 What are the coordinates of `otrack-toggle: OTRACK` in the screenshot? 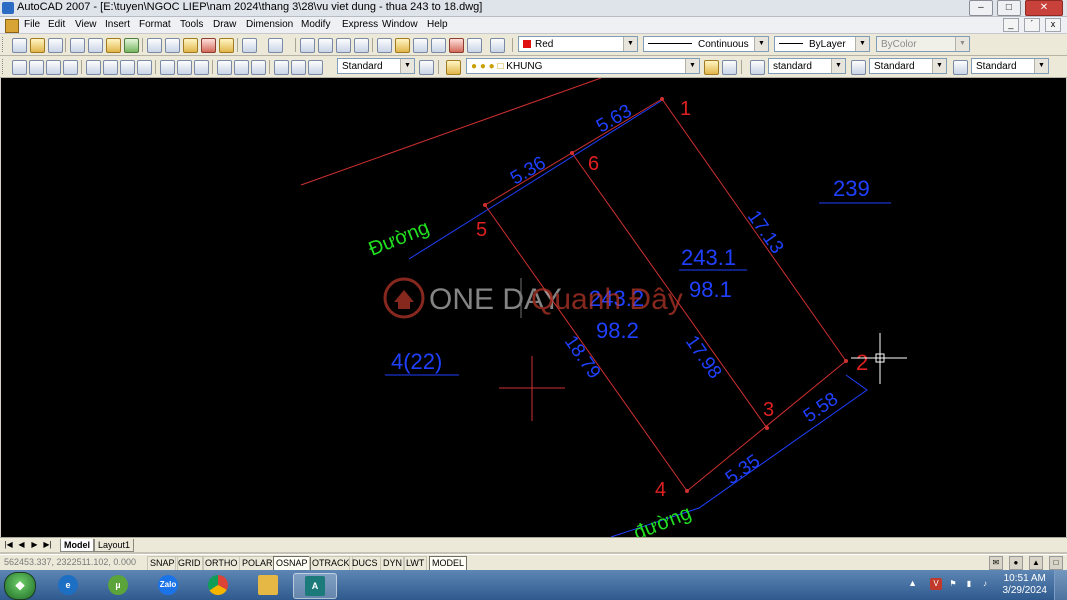 It's located at (331, 563).